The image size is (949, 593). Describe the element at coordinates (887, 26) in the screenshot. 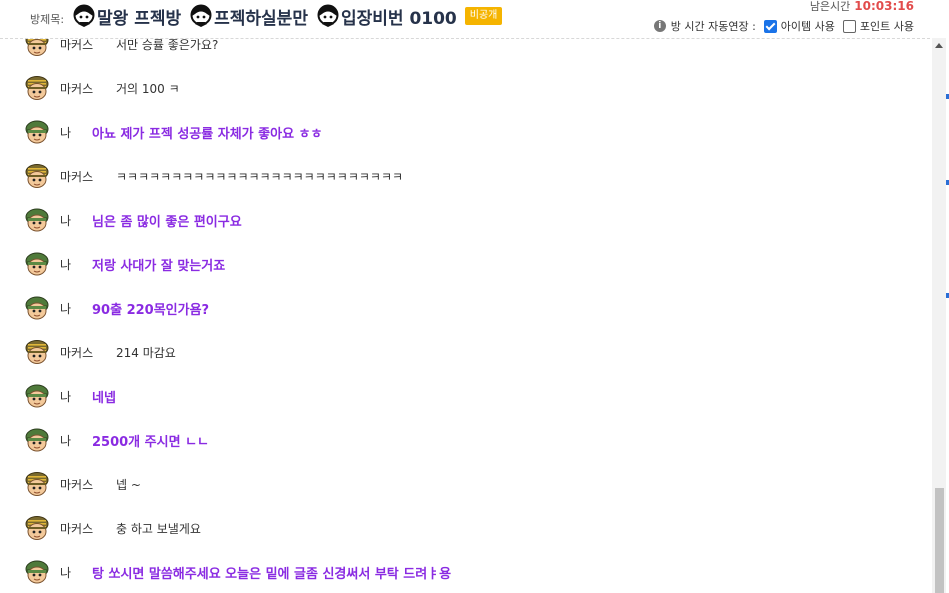

I see `point-use-label: 포인트 사용` at that location.